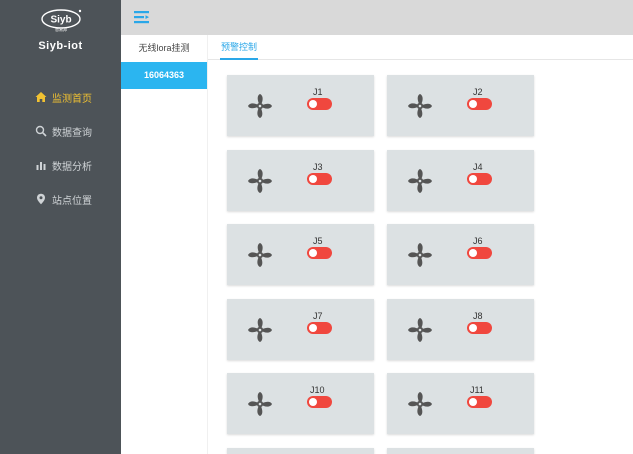 The width and height of the screenshot is (633, 454). I want to click on relay-label: J1, so click(318, 92).